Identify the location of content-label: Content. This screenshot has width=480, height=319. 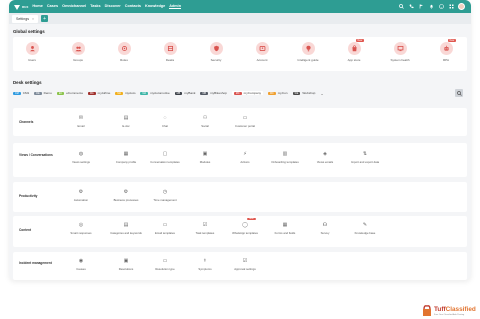
(25, 230).